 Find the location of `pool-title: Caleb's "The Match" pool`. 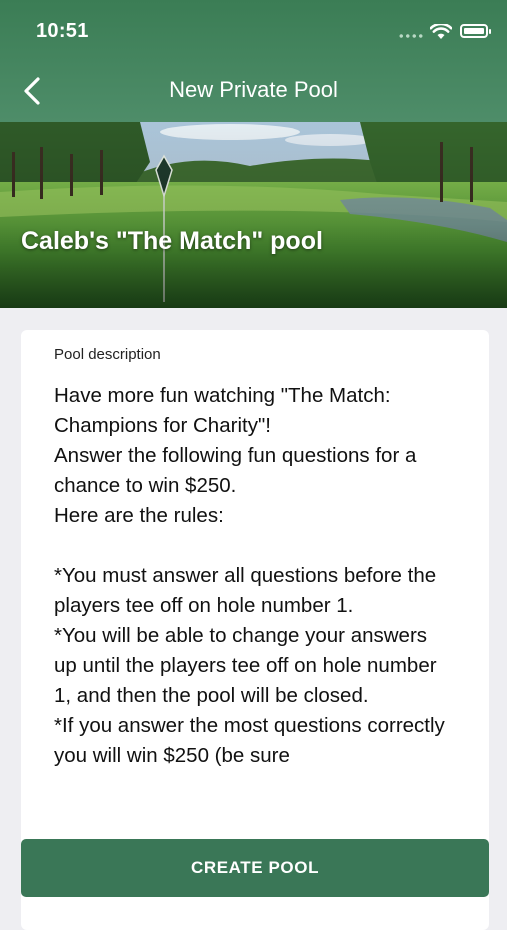

pool-title: Caleb's "The Match" pool is located at coordinates (172, 241).